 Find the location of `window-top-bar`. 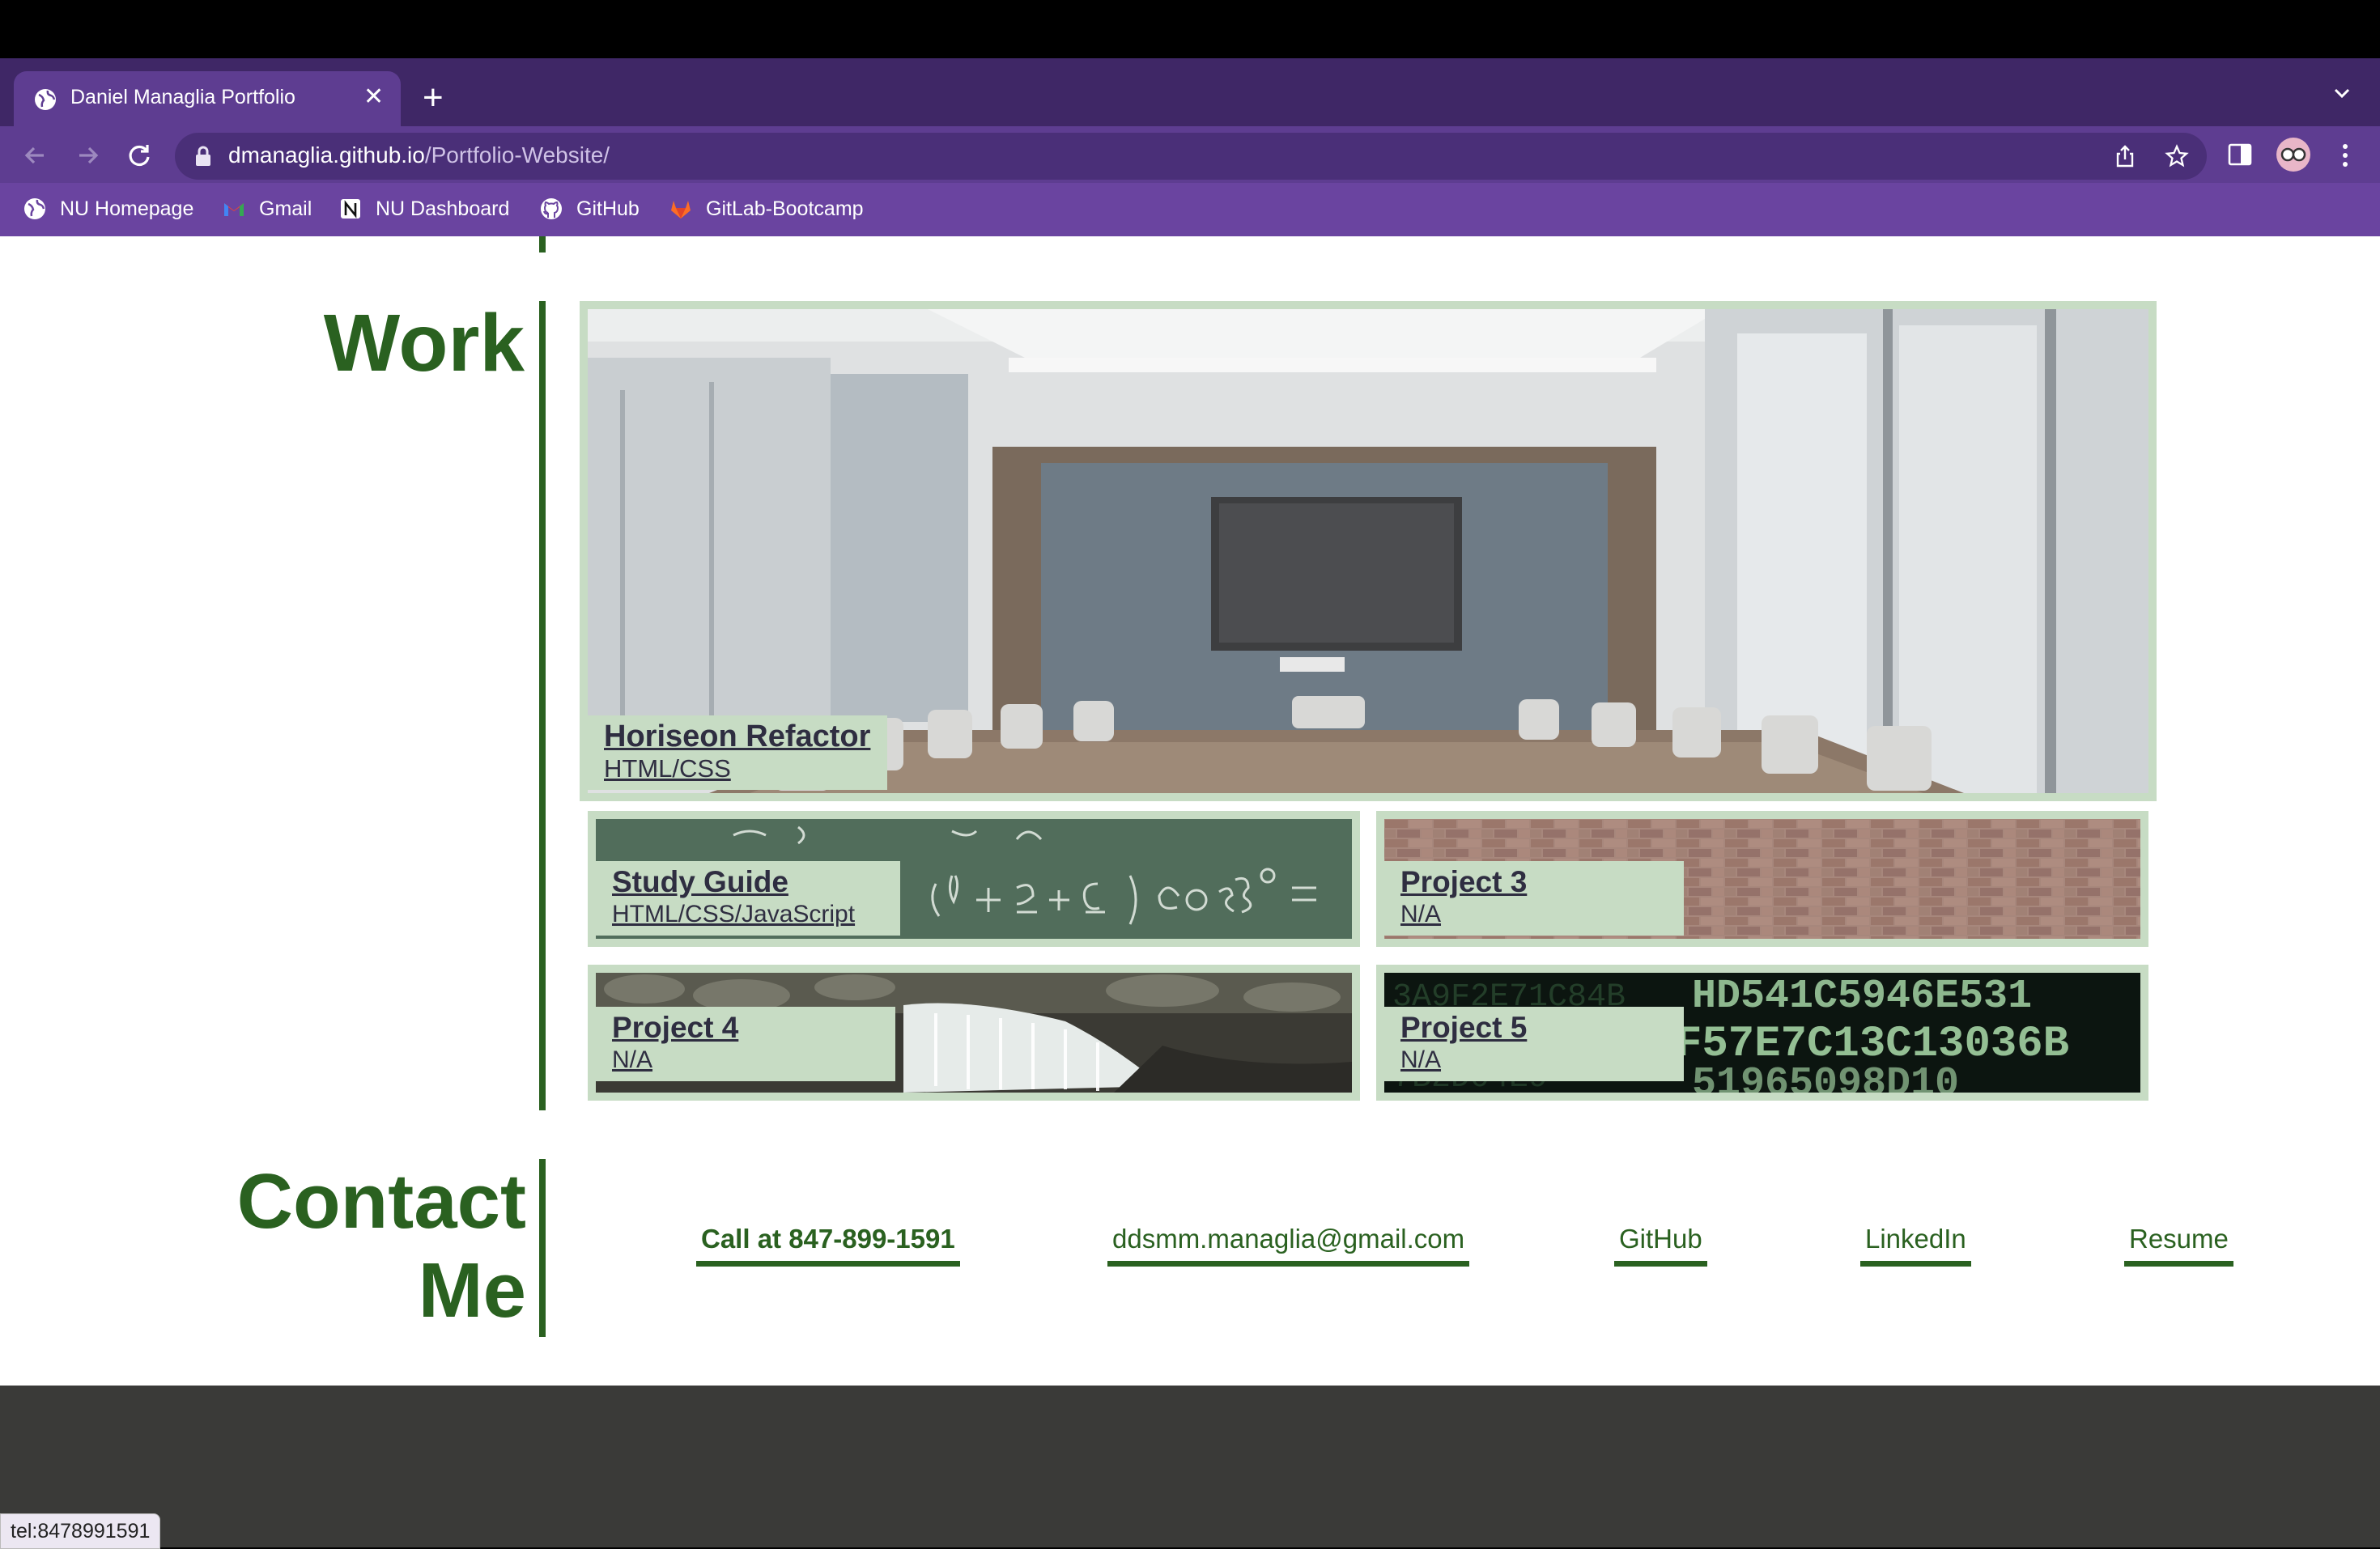

window-top-bar is located at coordinates (1190, 29).